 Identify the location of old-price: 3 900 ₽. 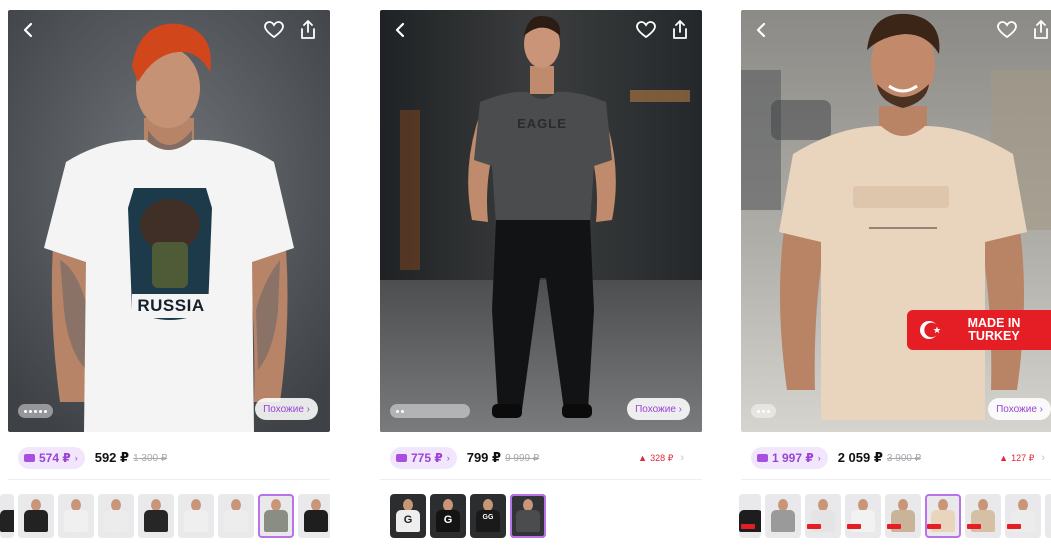
(904, 458).